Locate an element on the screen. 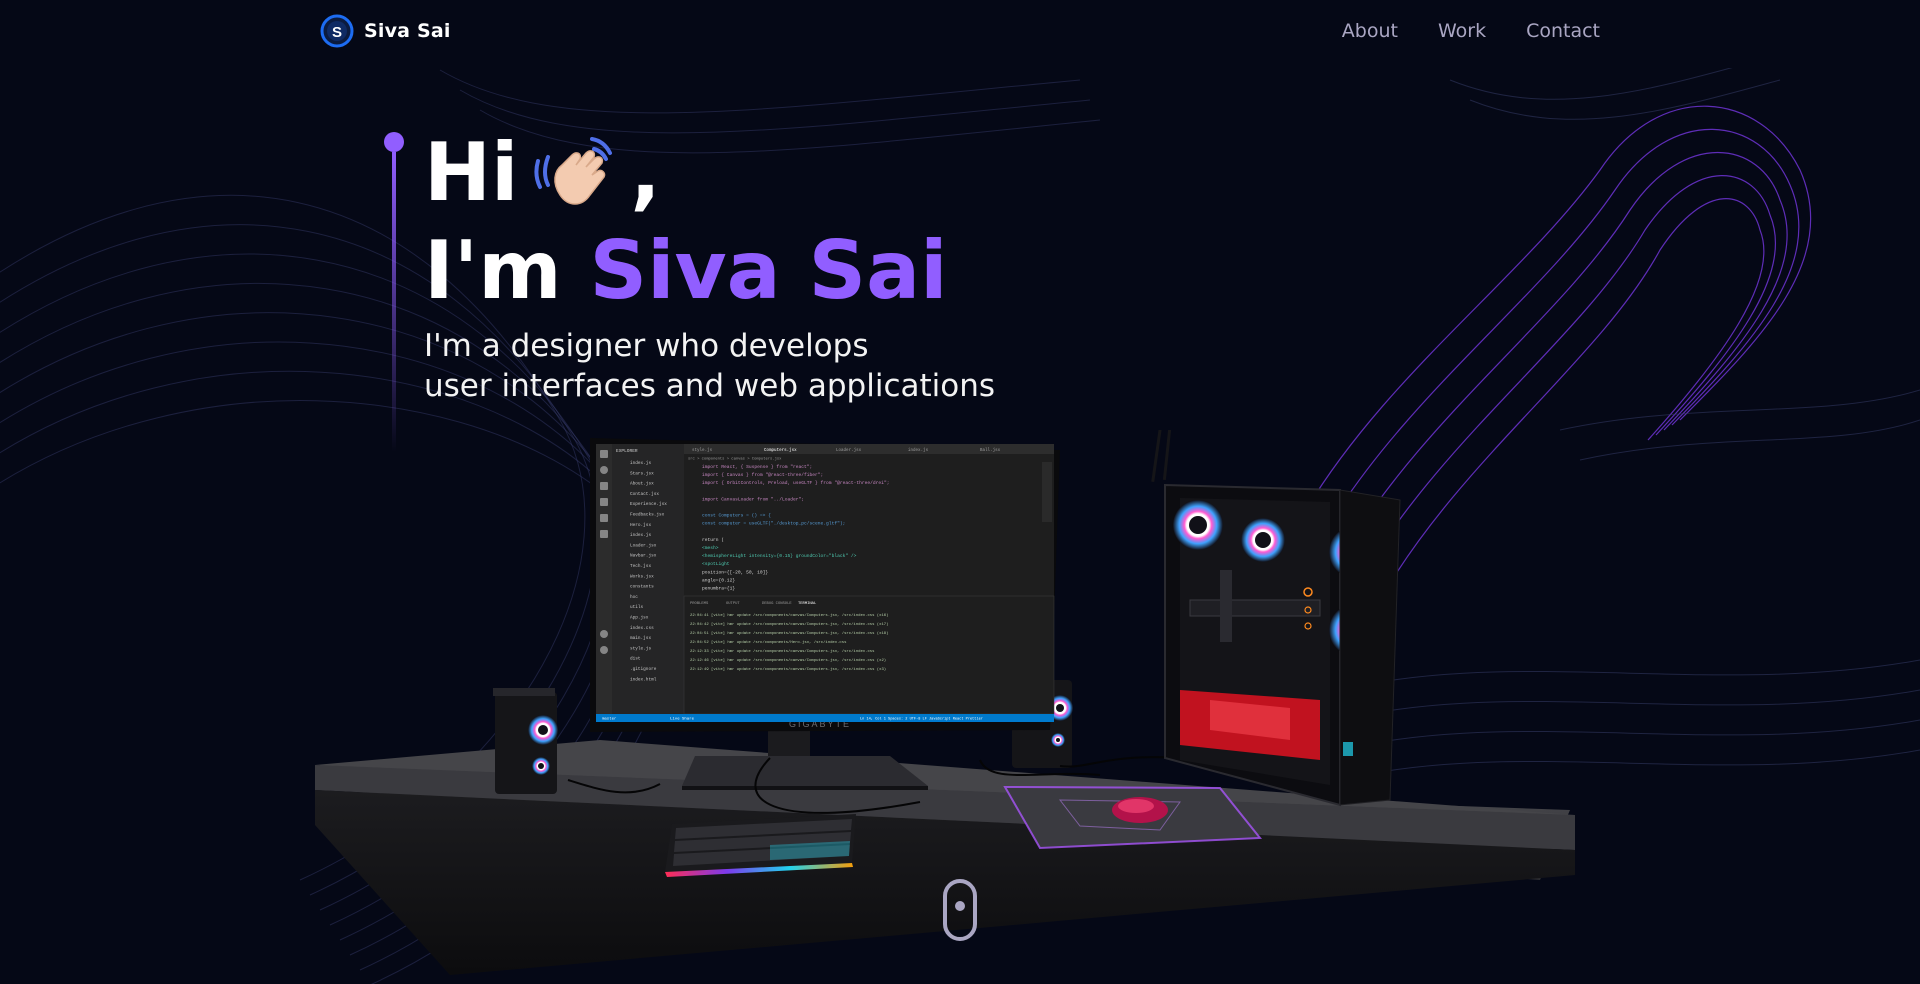 This screenshot has height=984, width=1920. editor-tab: index.js is located at coordinates (918, 450).